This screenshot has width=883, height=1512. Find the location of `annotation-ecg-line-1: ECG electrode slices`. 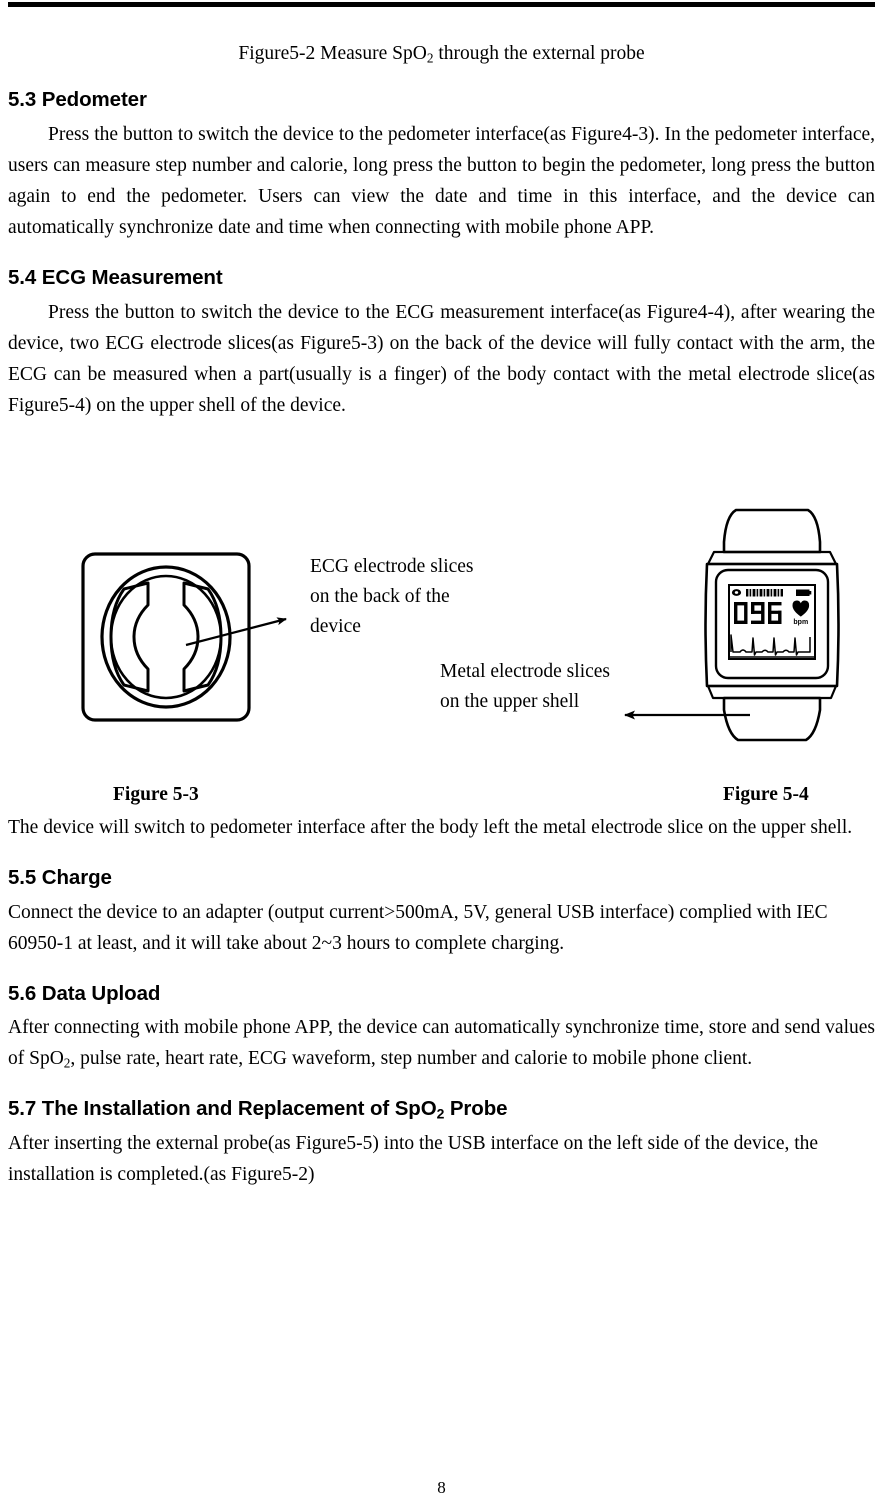

annotation-ecg-line-1: ECG electrode slices is located at coordinates (392, 566).